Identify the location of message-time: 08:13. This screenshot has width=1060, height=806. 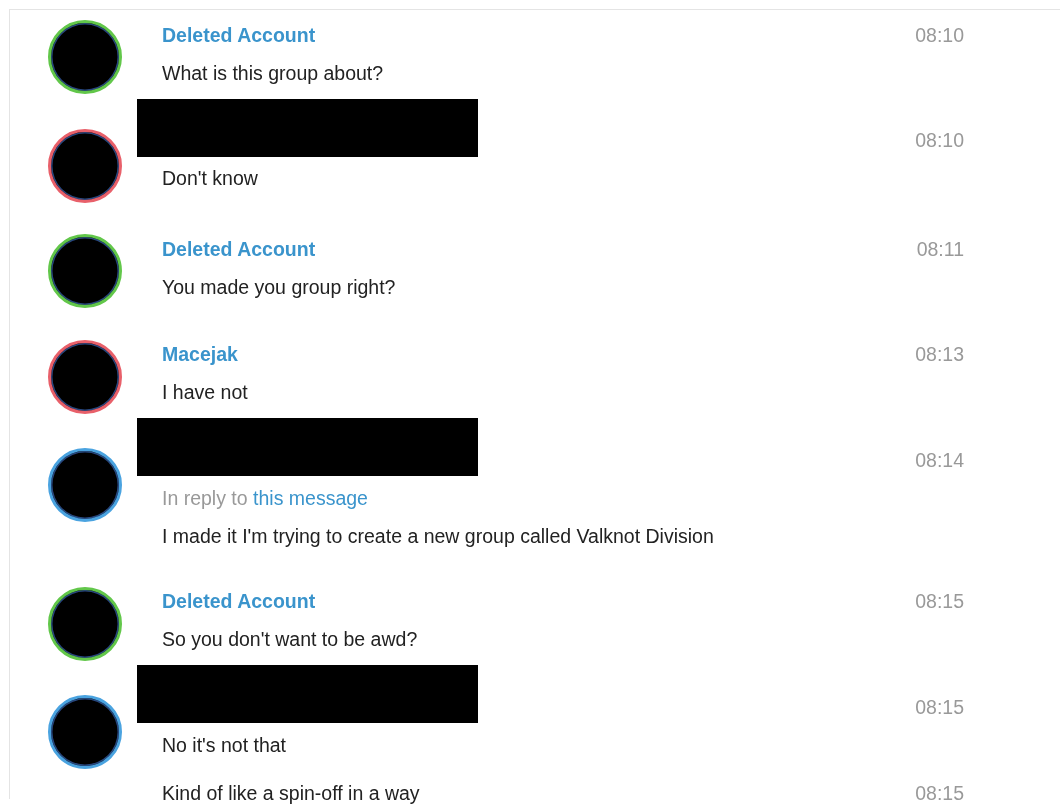
(939, 354).